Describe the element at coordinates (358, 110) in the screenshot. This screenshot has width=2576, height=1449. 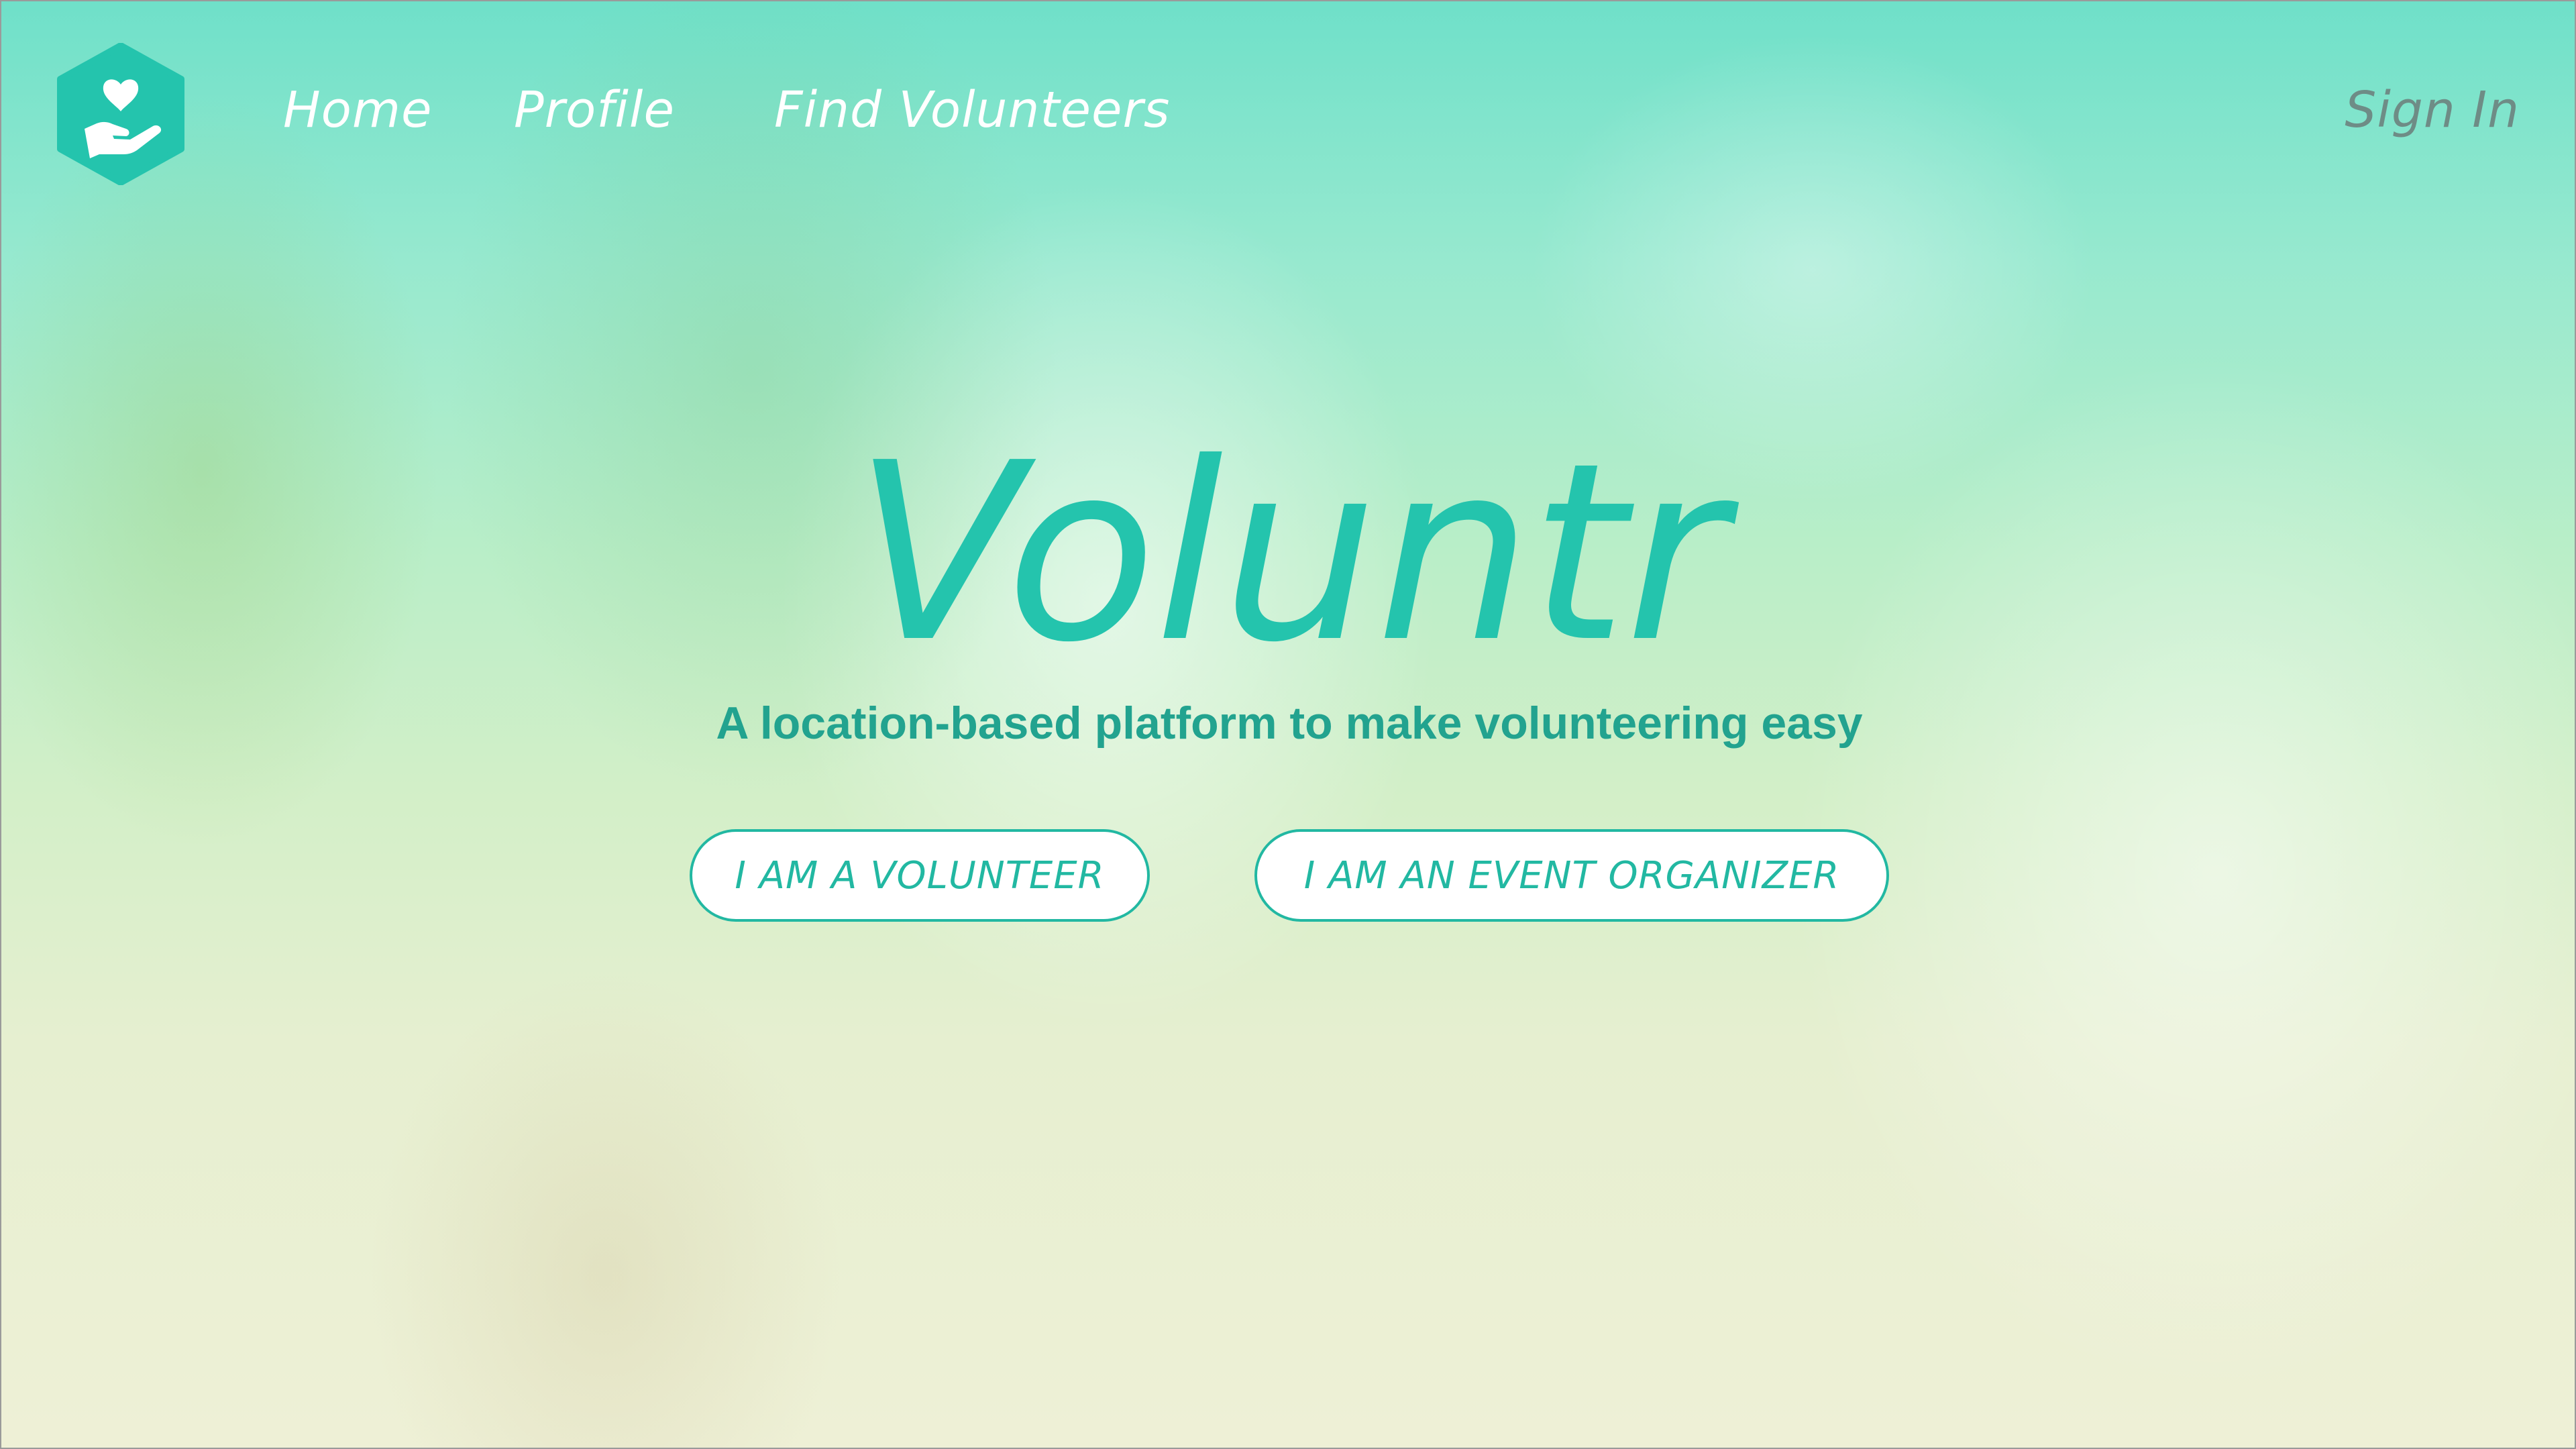
I see `nav-home-link: Home` at that location.